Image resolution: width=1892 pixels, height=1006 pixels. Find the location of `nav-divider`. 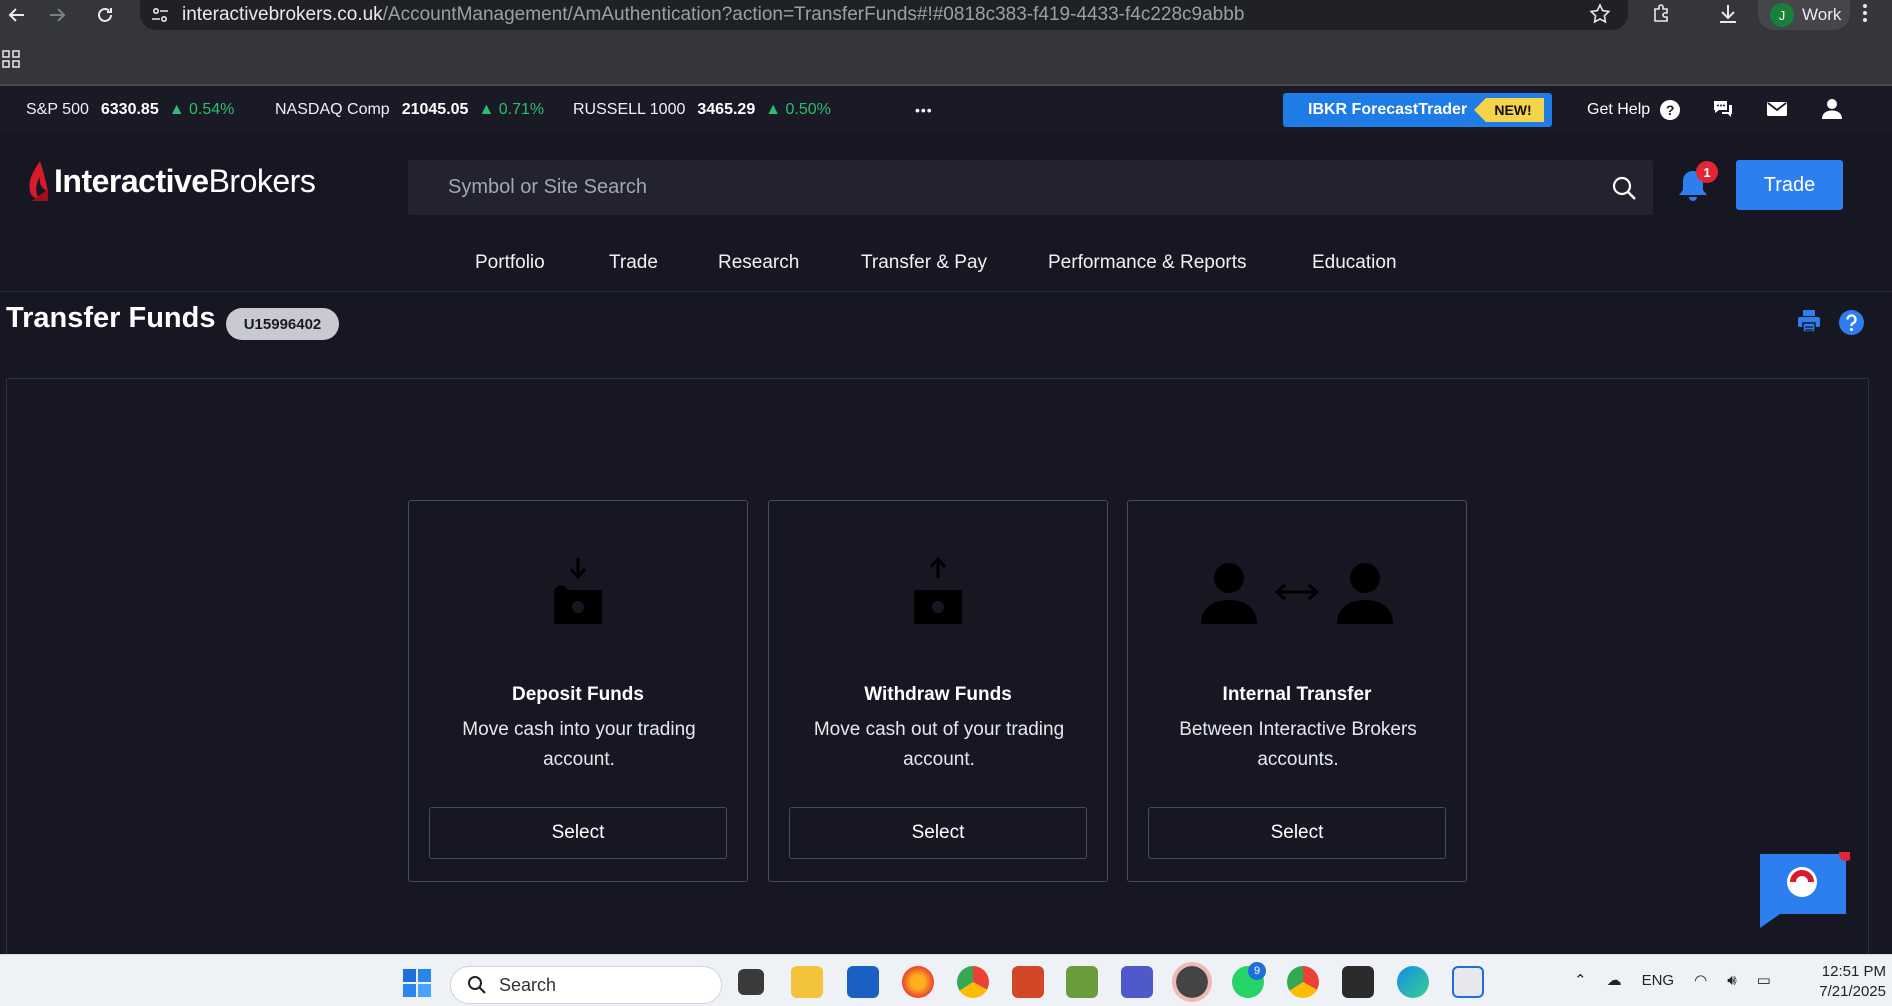

nav-divider is located at coordinates (946, 291).